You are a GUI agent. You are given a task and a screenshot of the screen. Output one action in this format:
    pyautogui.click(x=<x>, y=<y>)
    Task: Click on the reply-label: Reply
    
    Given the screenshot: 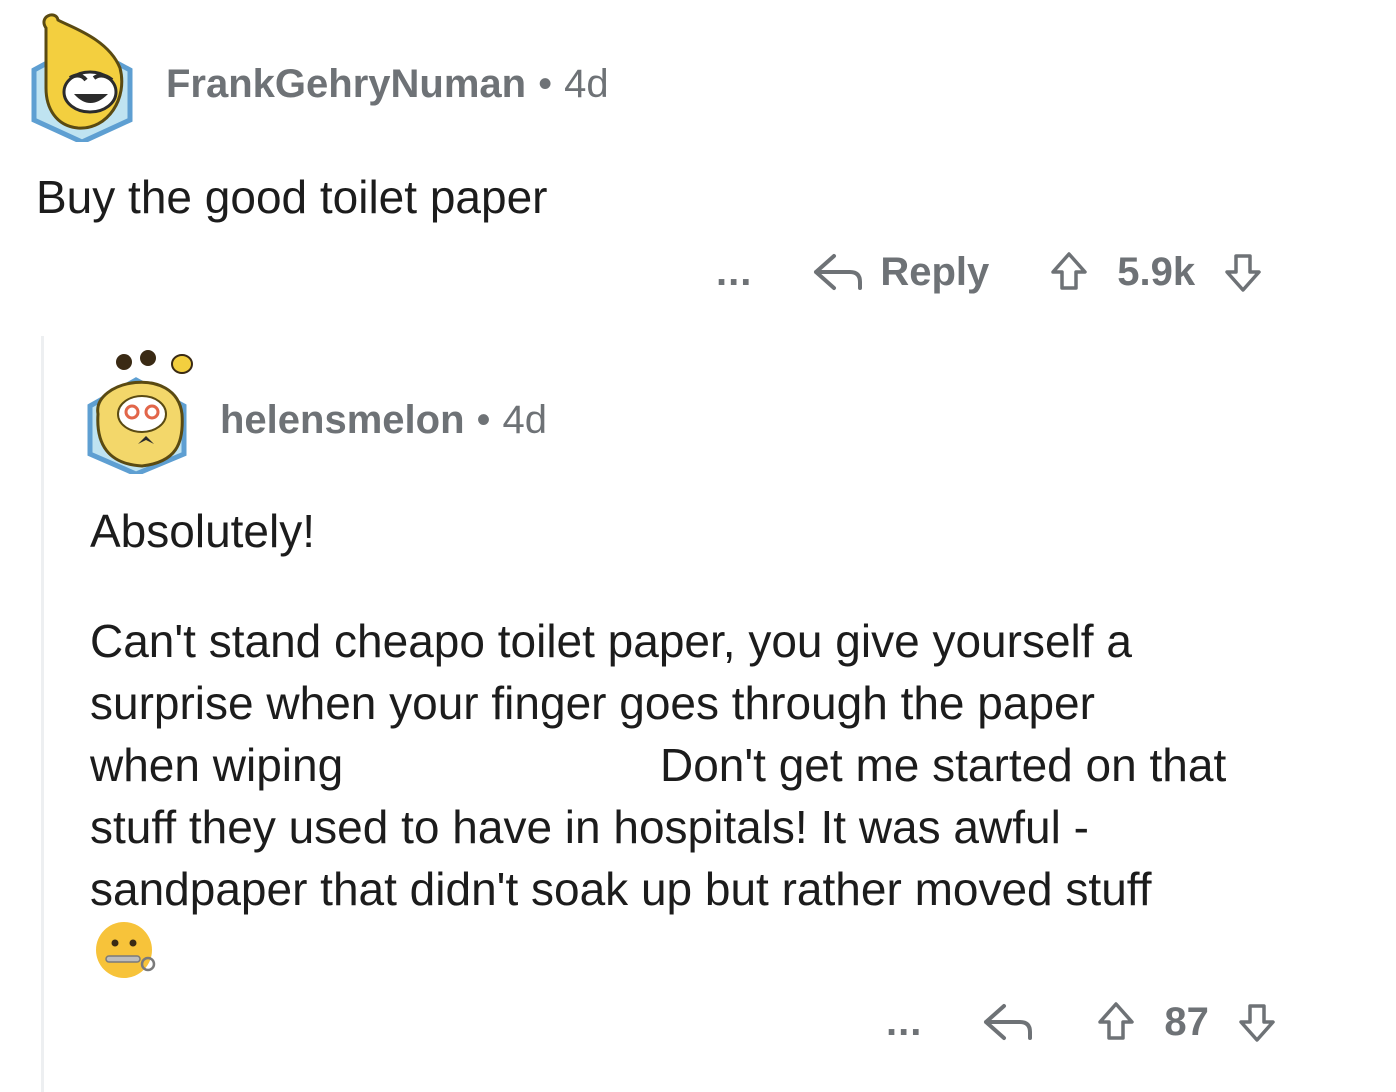 What is the action you would take?
    pyautogui.click(x=935, y=272)
    